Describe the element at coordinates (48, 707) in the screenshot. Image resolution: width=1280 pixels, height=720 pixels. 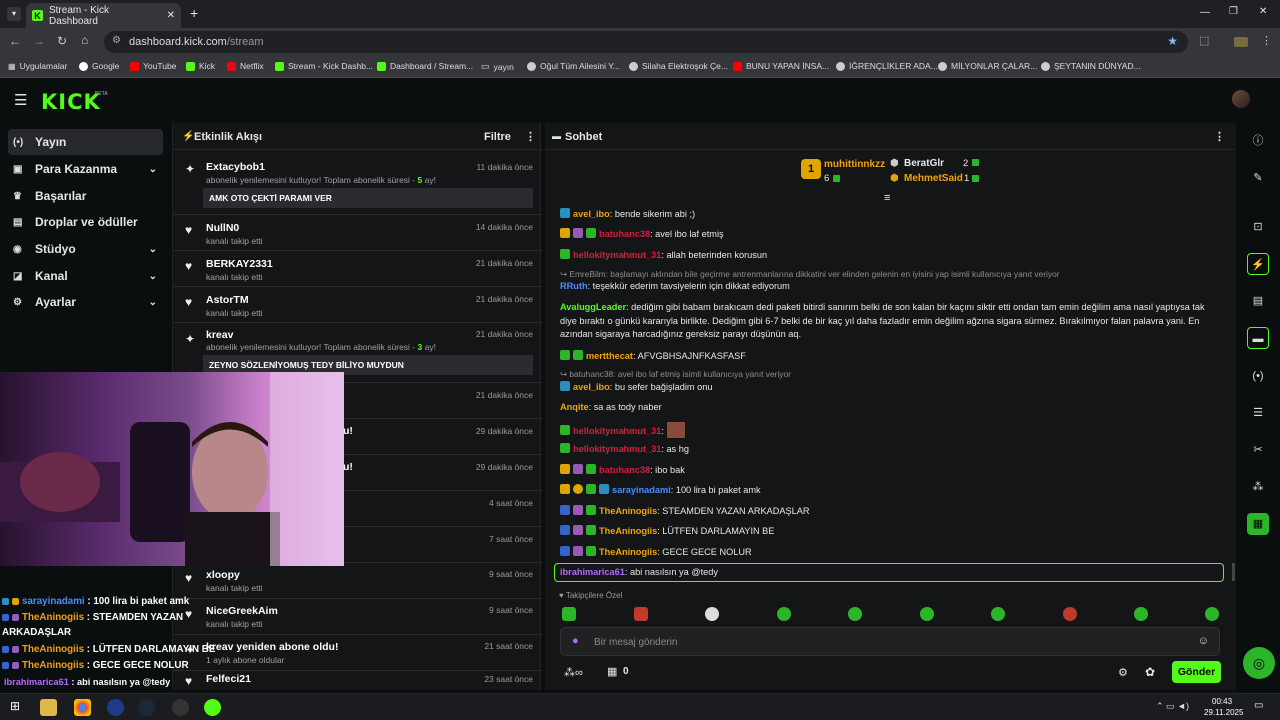
I see `file-explorer-icon` at that location.